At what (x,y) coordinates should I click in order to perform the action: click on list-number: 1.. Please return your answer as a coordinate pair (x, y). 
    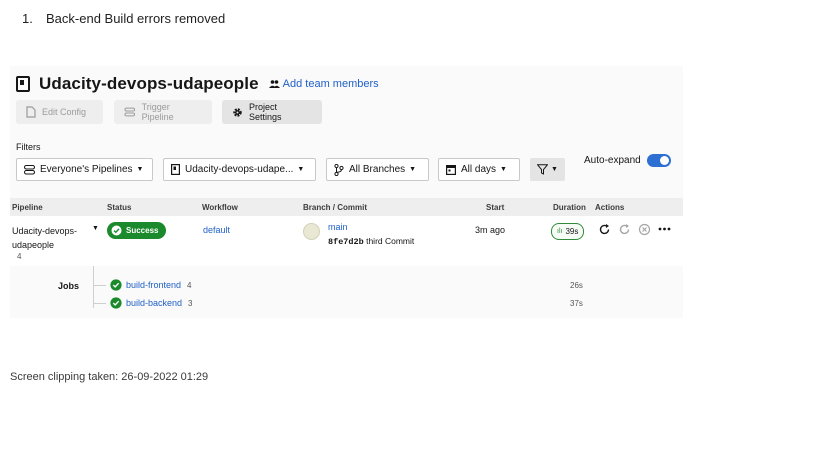
    Looking at the image, I should click on (27, 18).